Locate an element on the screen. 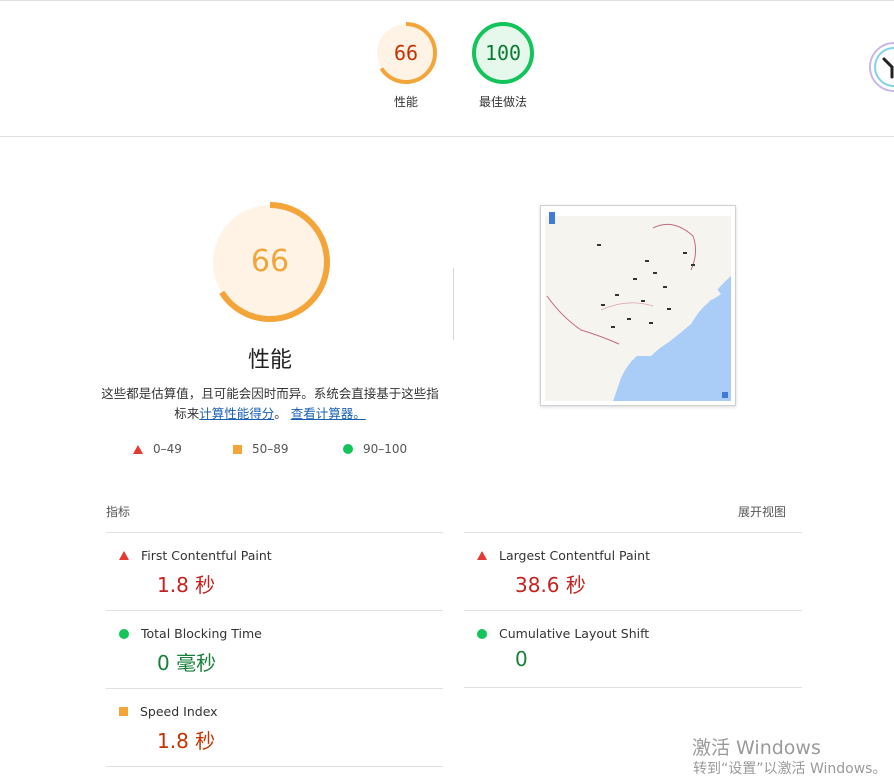  metric-speed-index: Speed Index 1.8 秒 is located at coordinates (279, 729).